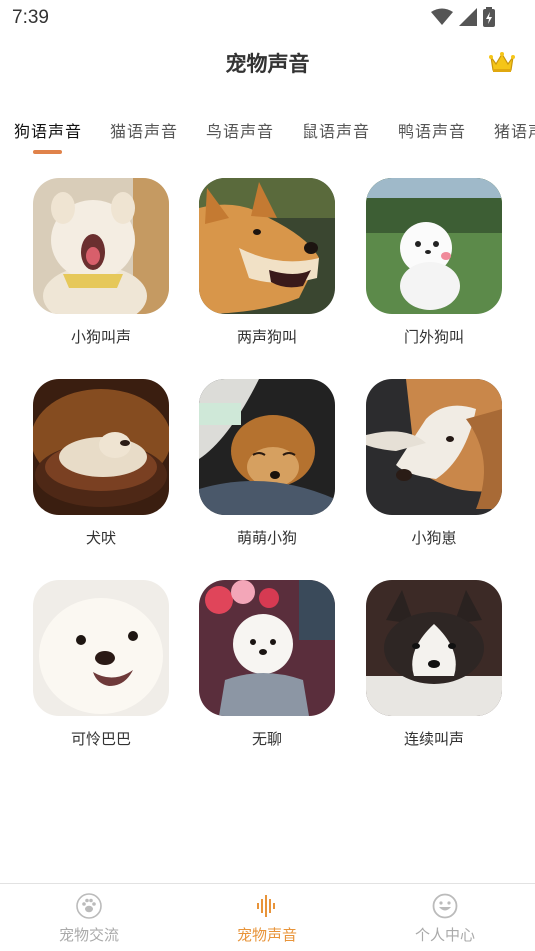 This screenshot has width=535, height=951. I want to click on sound-card: 小狗叫声, so click(101, 268).